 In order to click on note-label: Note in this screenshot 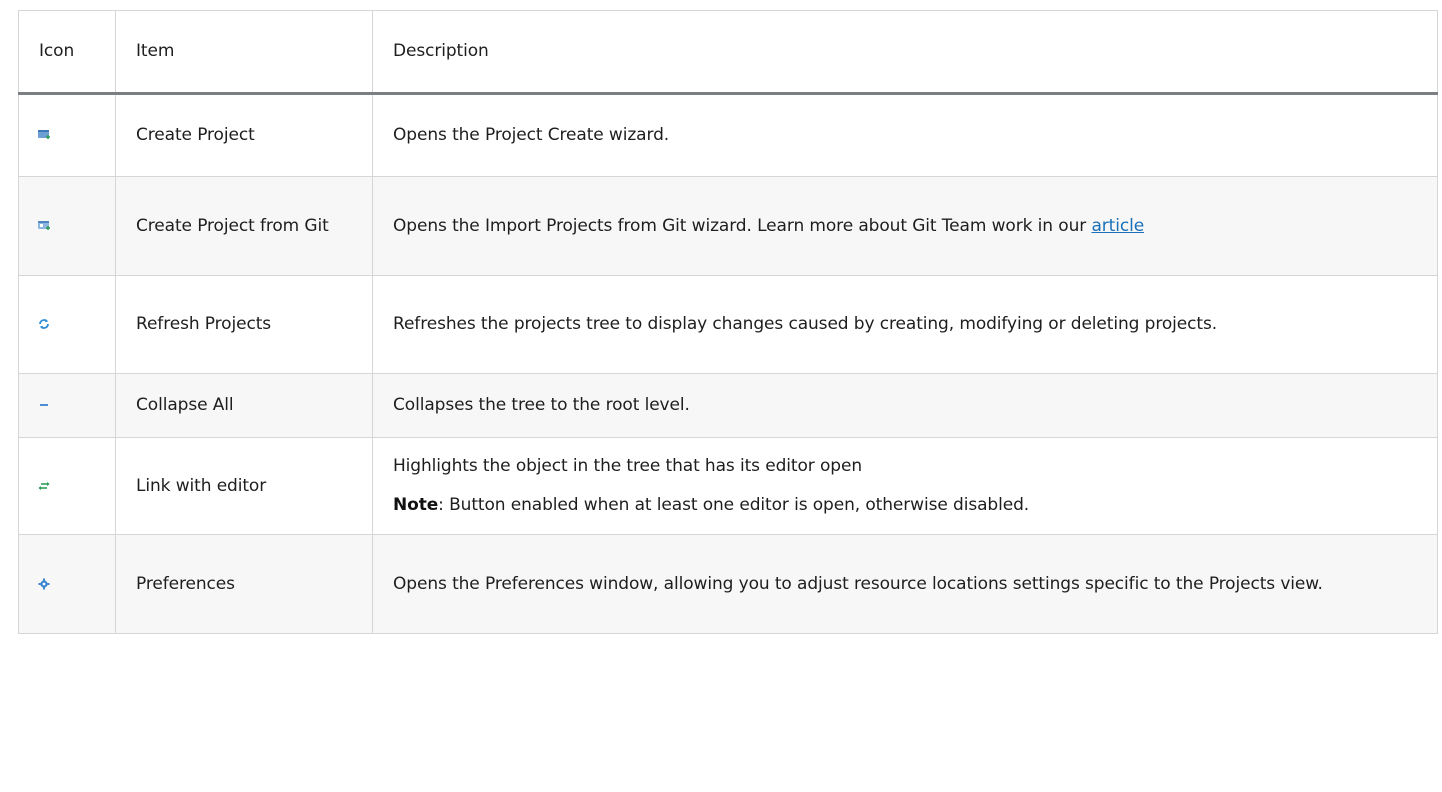, I will do `click(416, 505)`.